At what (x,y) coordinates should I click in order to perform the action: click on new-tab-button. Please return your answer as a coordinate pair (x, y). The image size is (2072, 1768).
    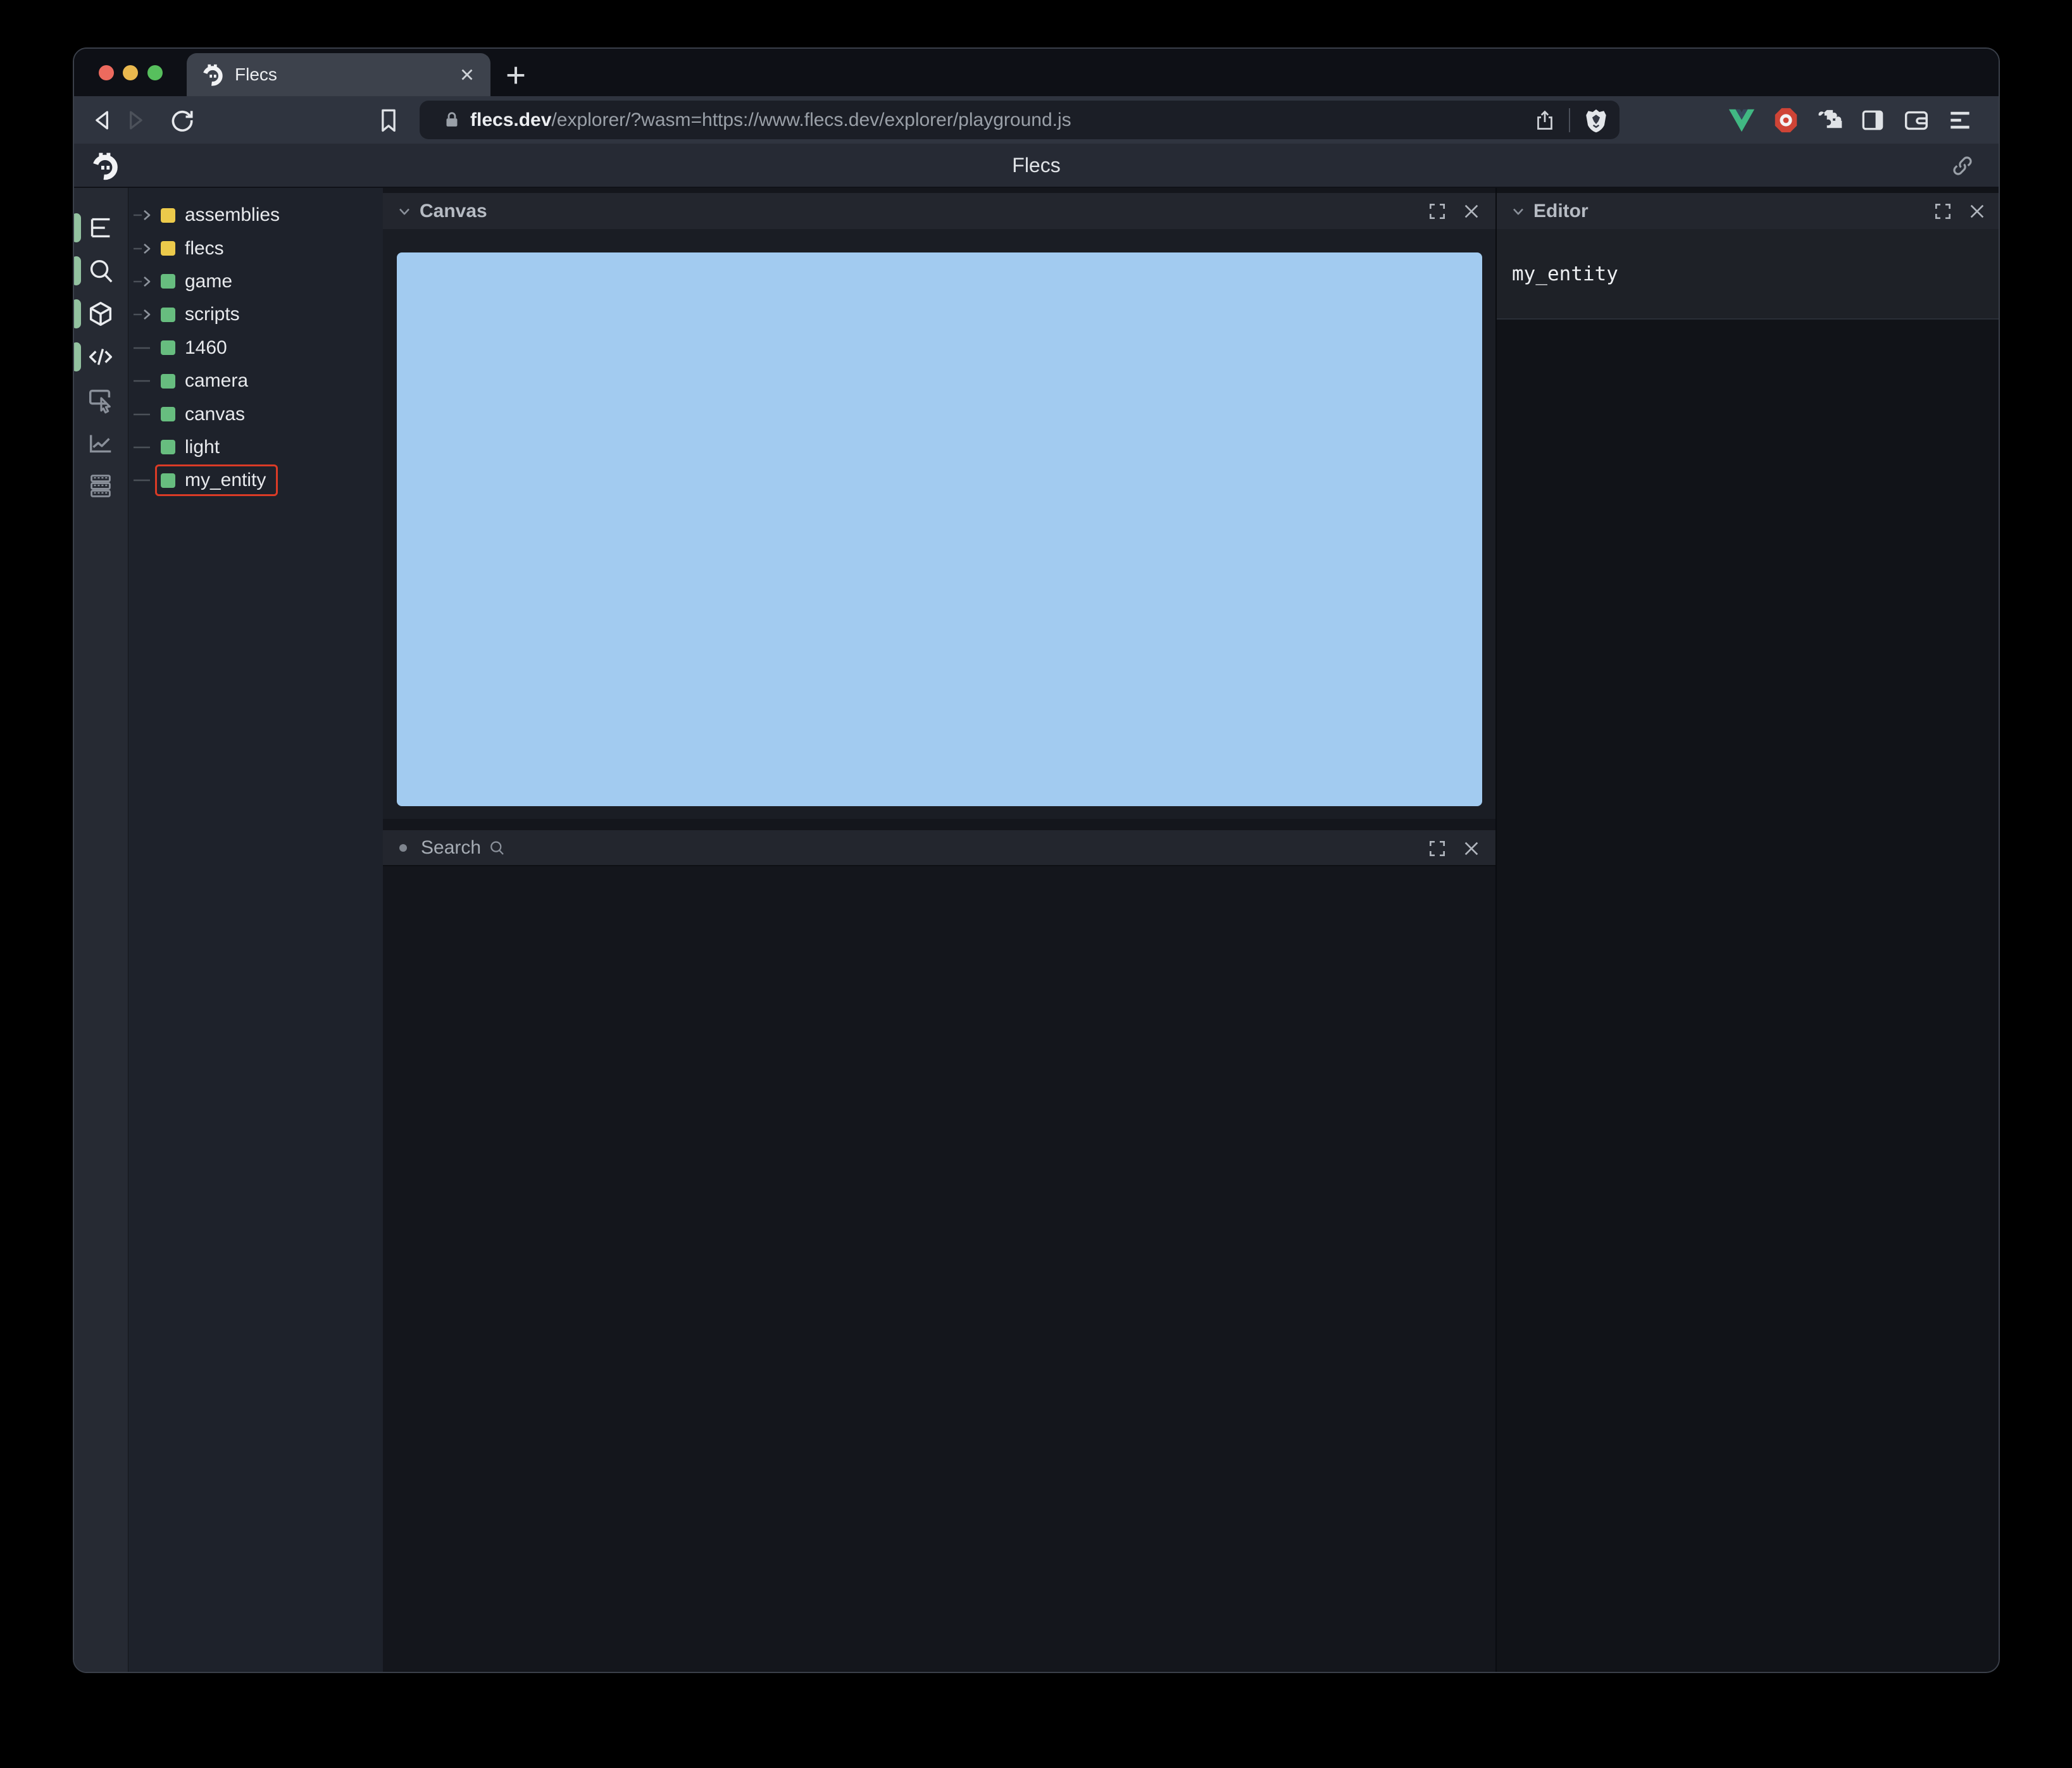
    Looking at the image, I should click on (515, 75).